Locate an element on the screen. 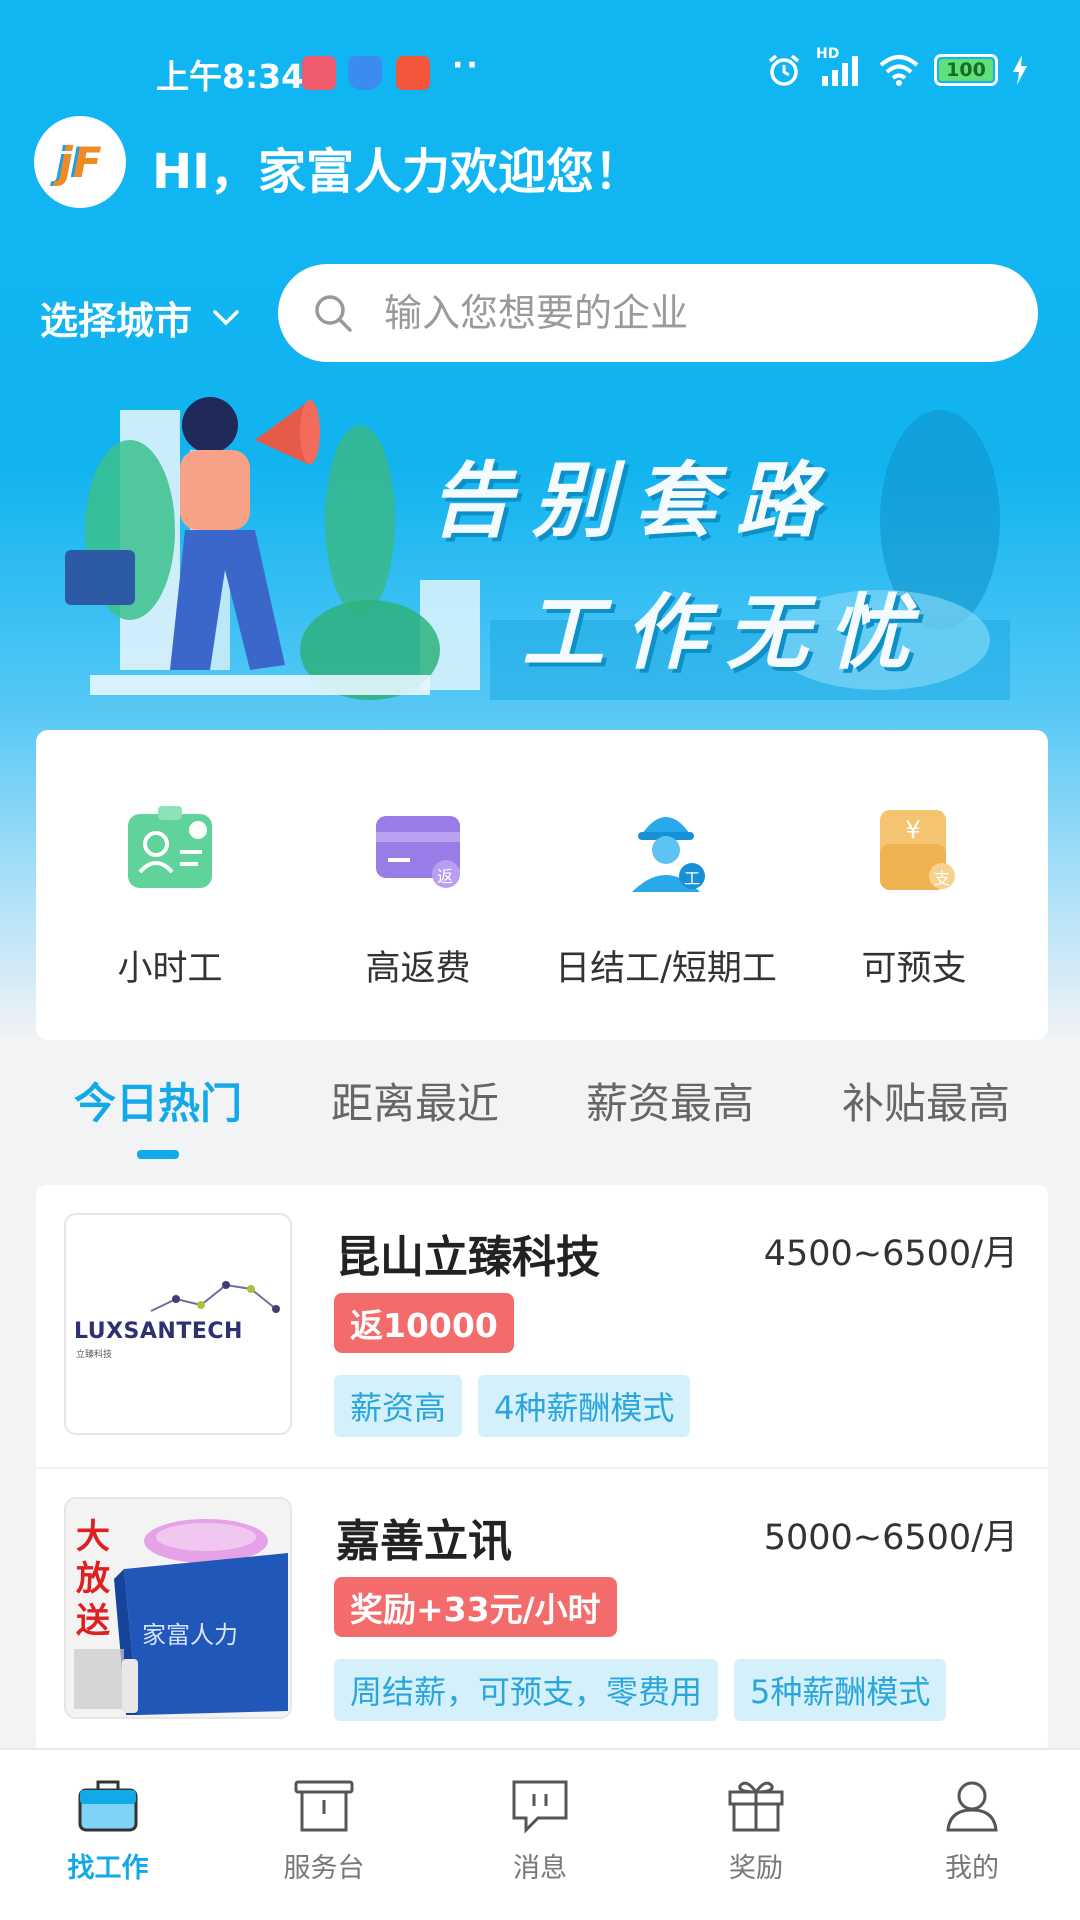 The image size is (1080, 1920). category-label: 小时工 is located at coordinates (170, 969).